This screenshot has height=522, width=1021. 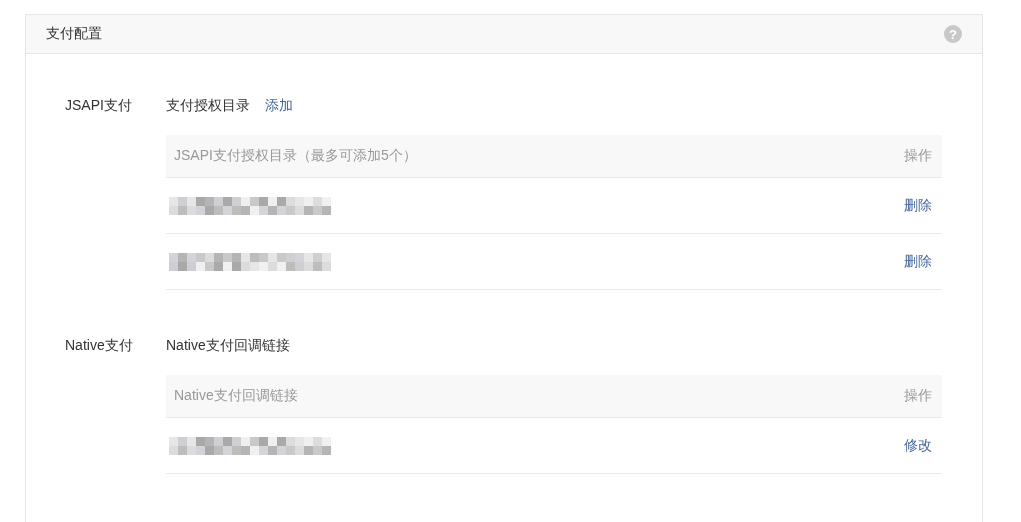 I want to click on panel-title: 支付配置, so click(x=74, y=34).